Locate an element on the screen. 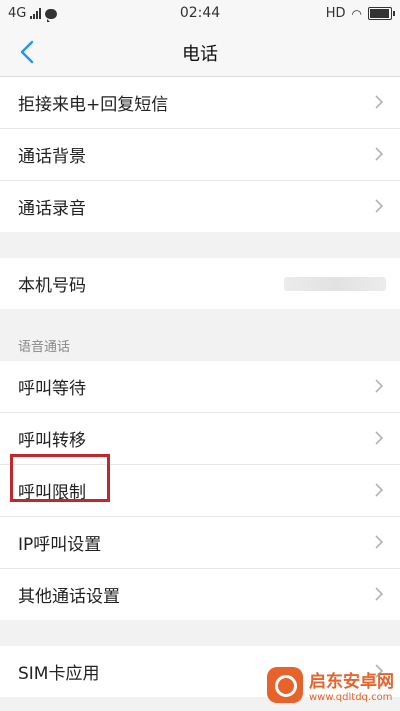 This screenshot has height=711, width=400. status-right: HD ◠ is located at coordinates (360, 13).